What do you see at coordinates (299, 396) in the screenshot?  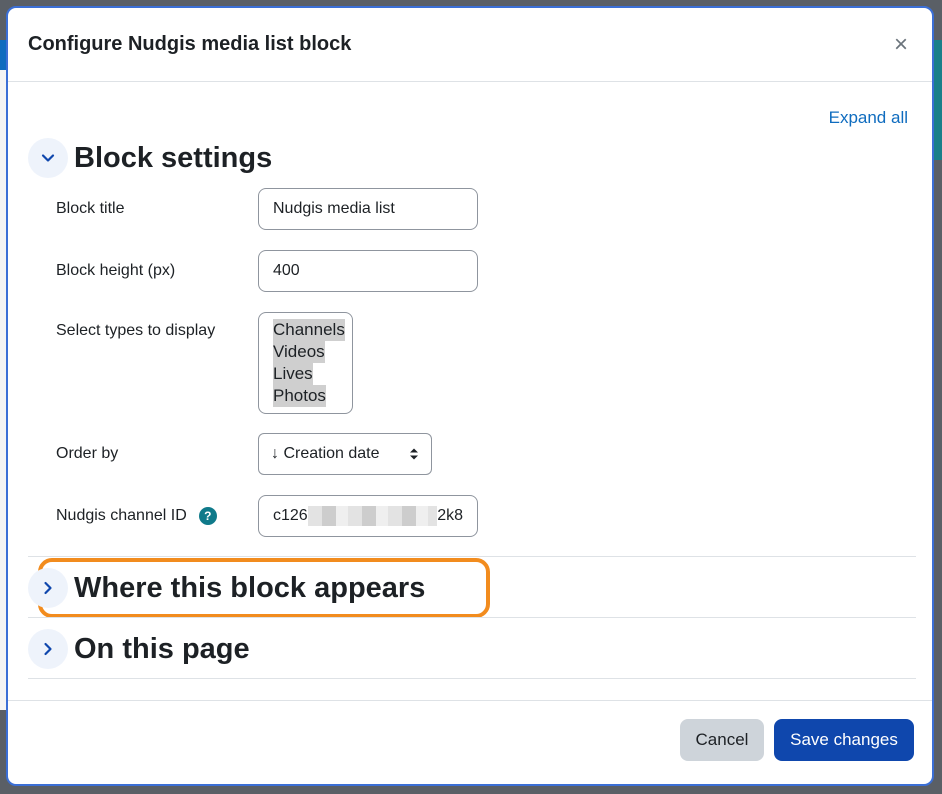 I see `option-photos: Photos` at bounding box center [299, 396].